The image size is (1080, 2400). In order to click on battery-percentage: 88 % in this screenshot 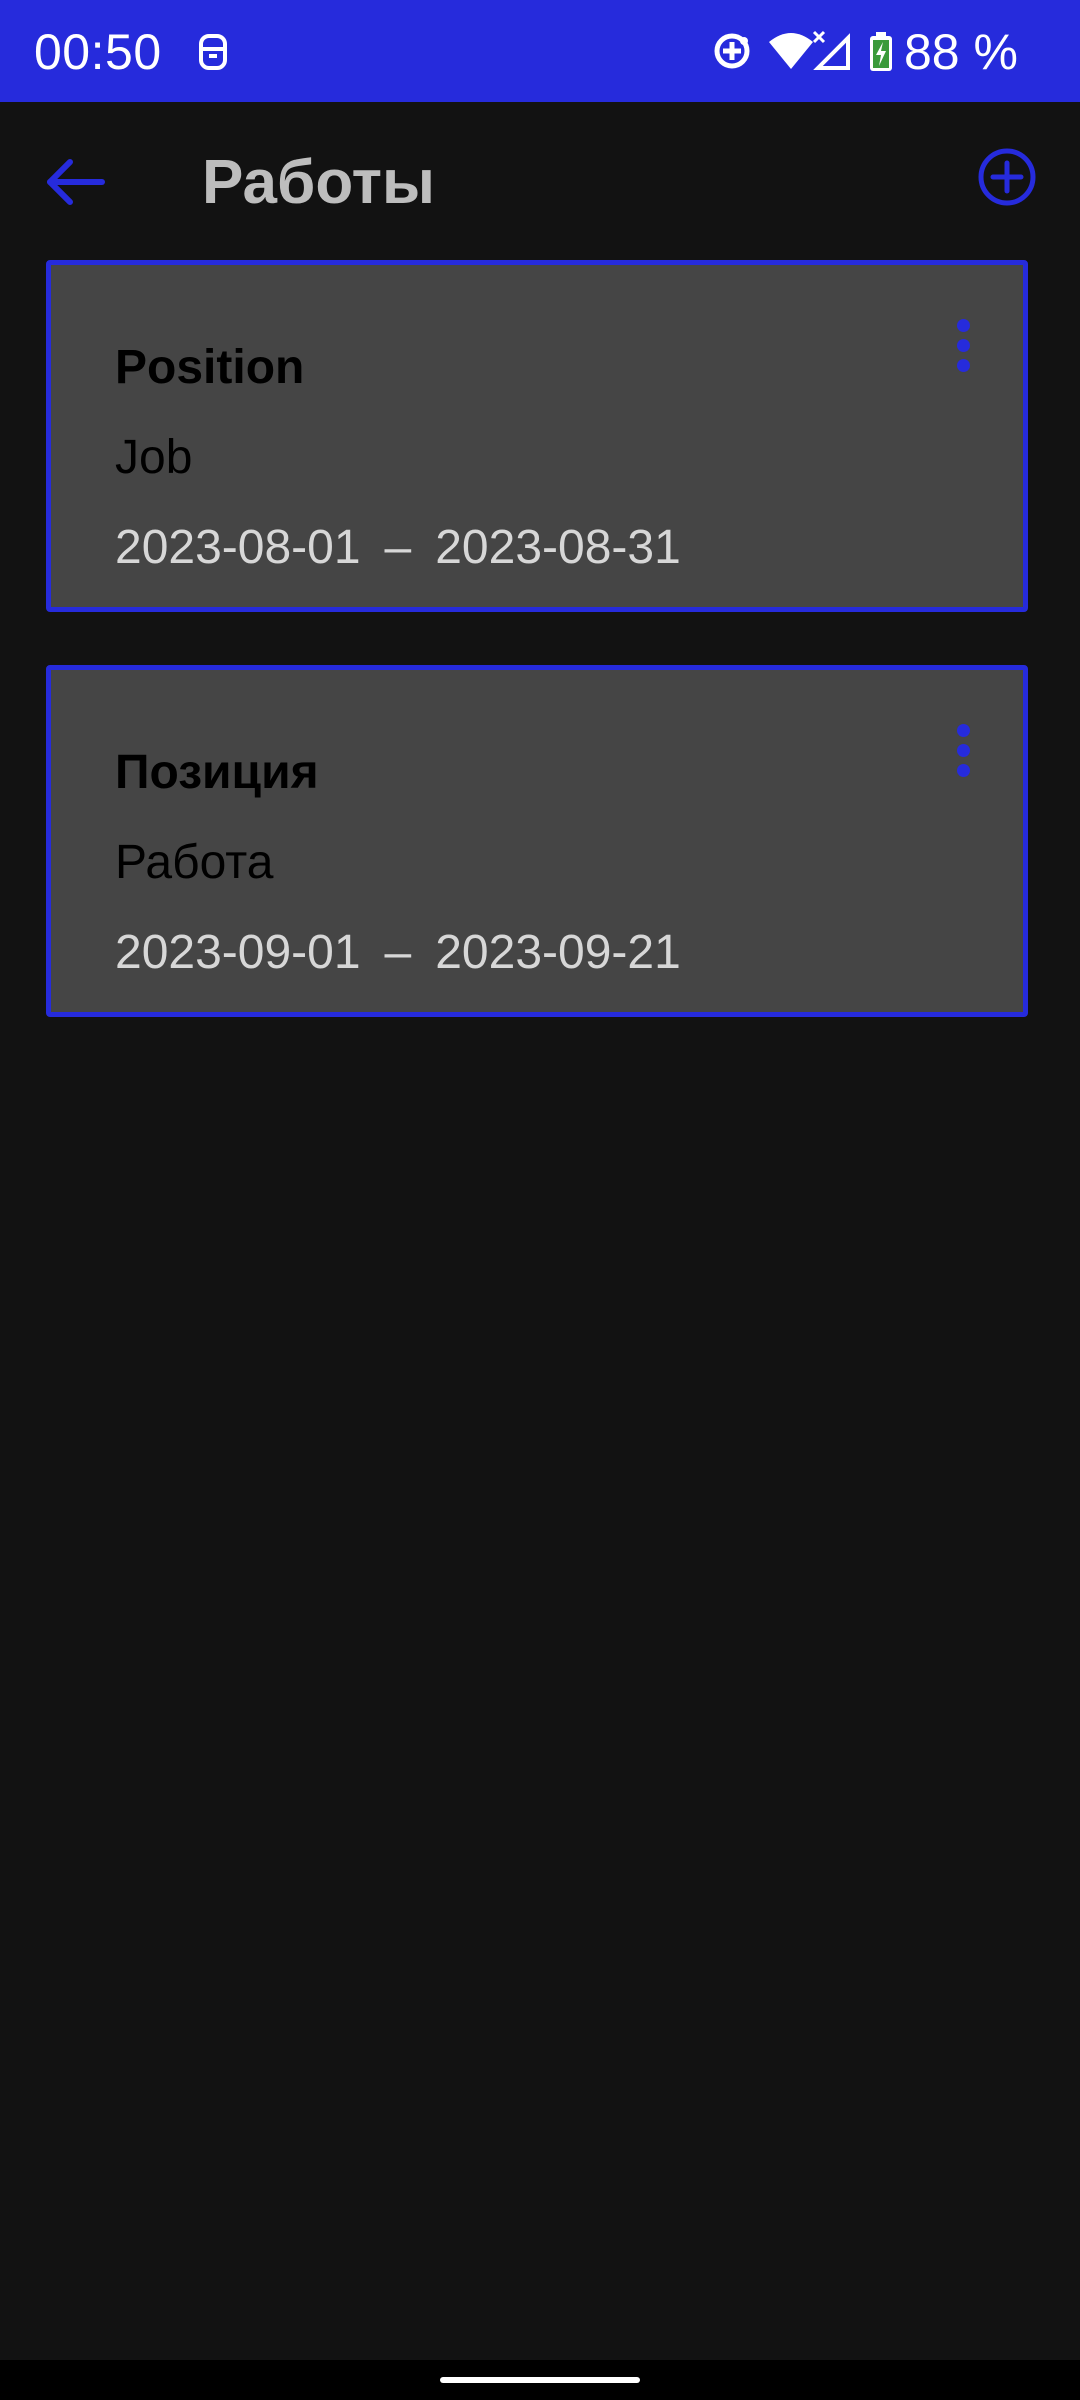, I will do `click(961, 52)`.